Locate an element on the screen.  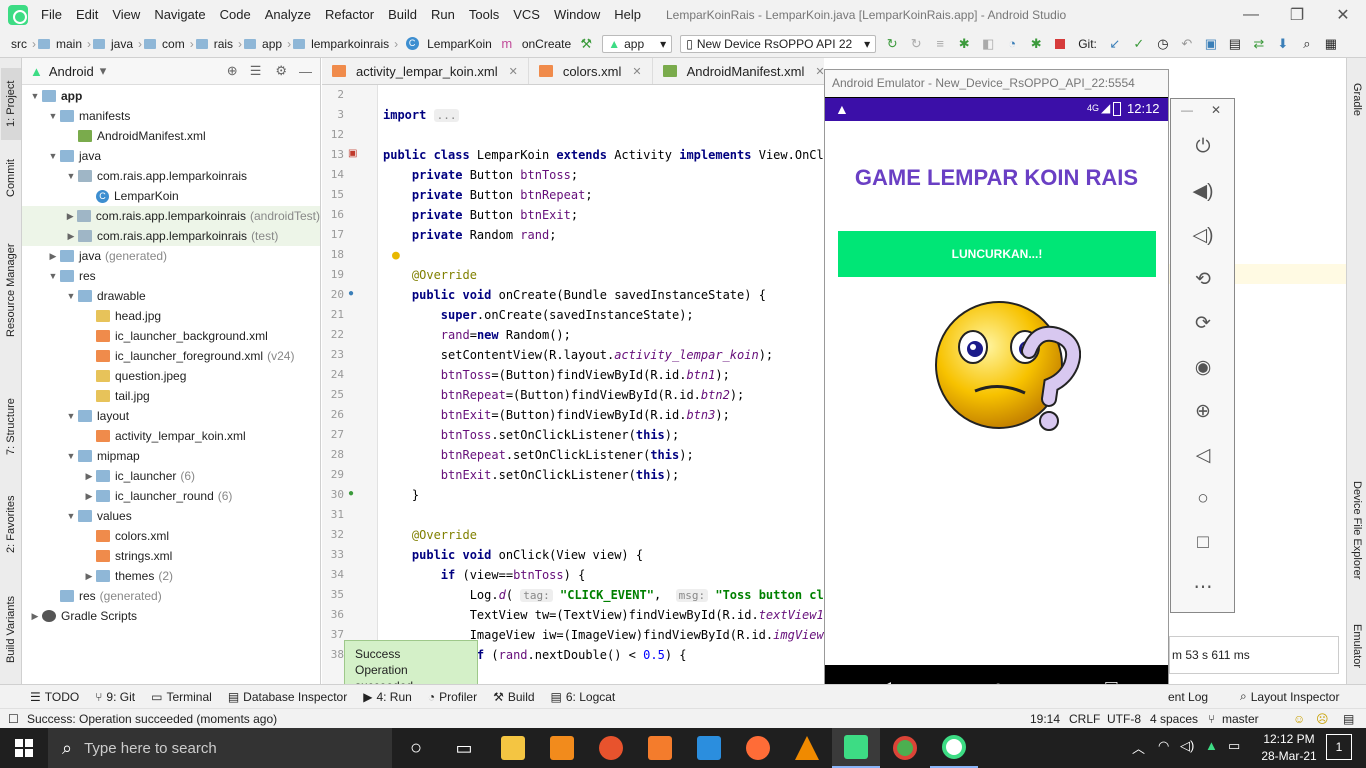
menu-window: Window is located at coordinates (577, 15).